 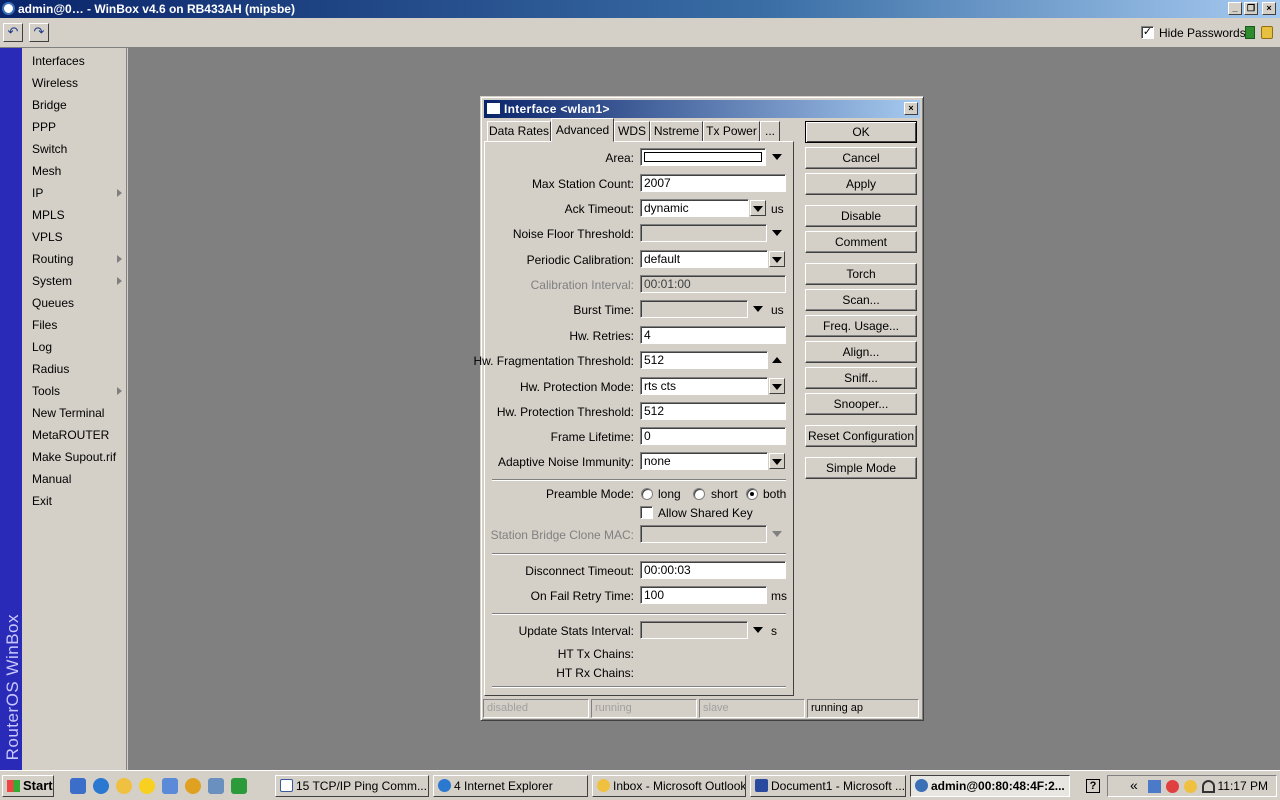 What do you see at coordinates (713, 436) in the screenshot?
I see `frame-lifetime-input: 0` at bounding box center [713, 436].